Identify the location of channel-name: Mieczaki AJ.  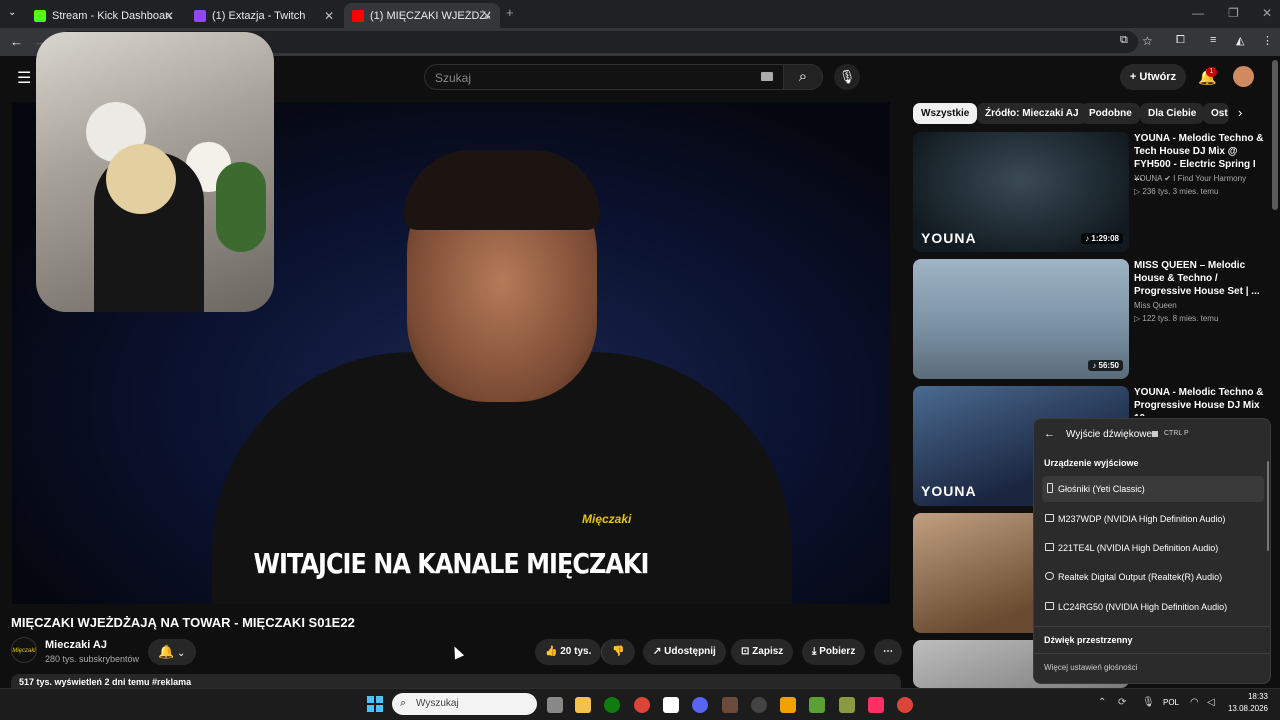
(76, 645).